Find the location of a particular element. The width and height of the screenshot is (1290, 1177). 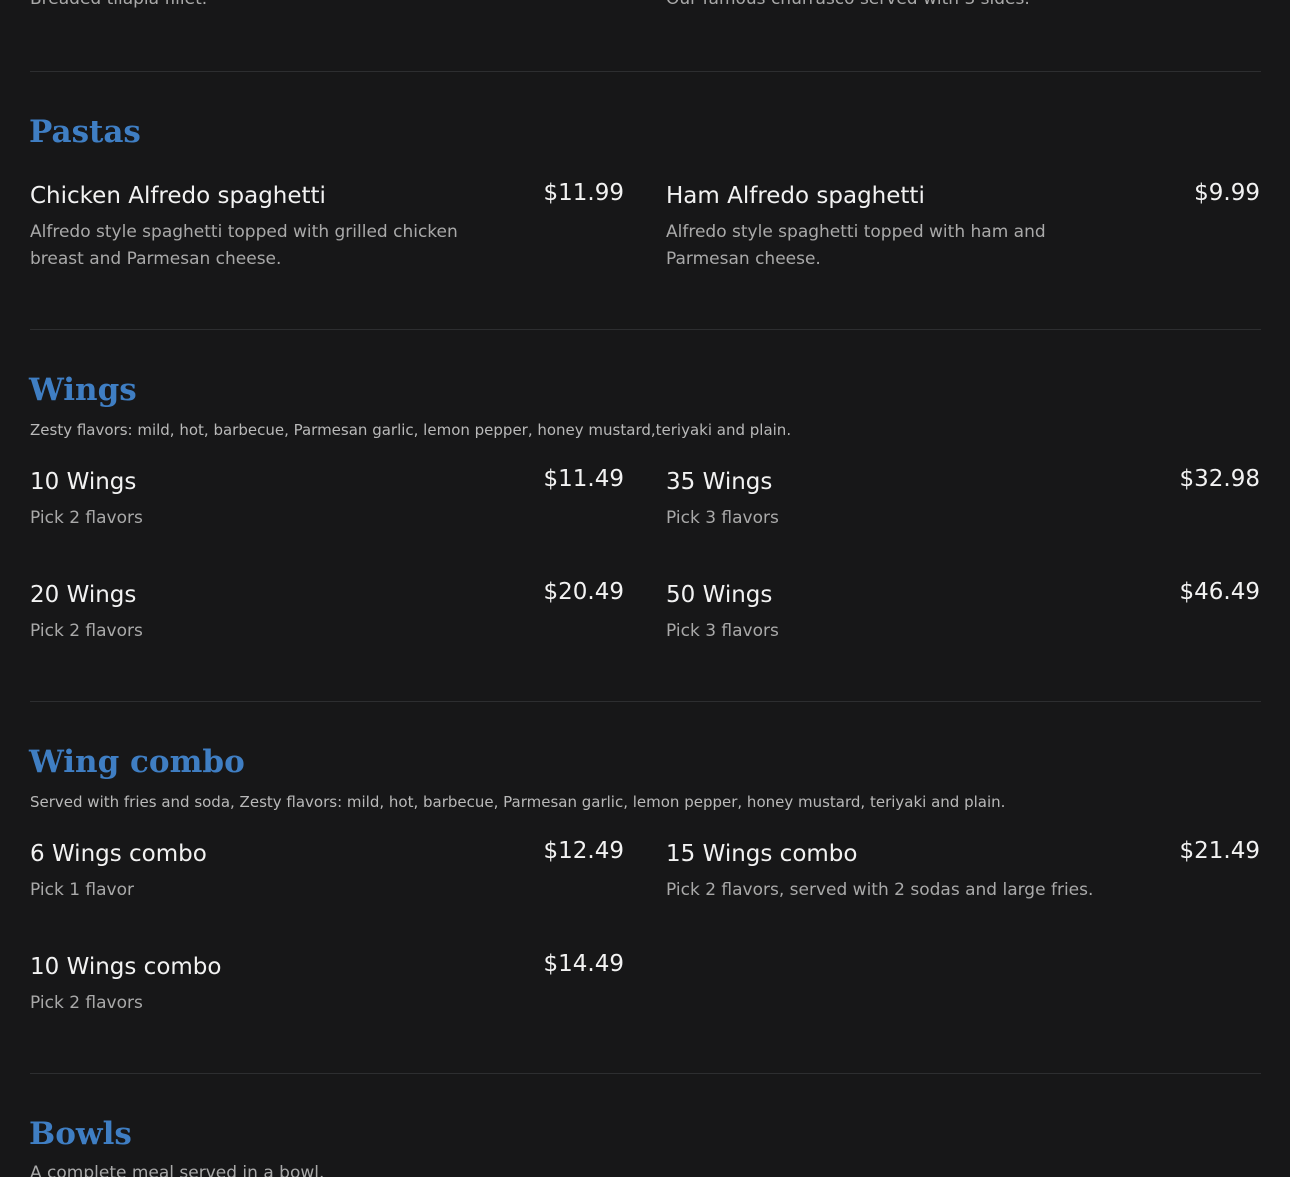

item-name: 50 Wings is located at coordinates (719, 595).